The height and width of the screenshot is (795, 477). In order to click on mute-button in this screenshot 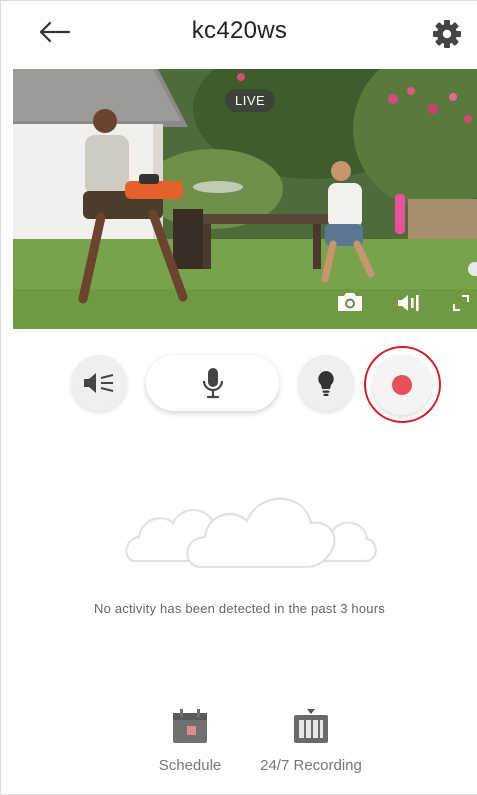, I will do `click(99, 383)`.